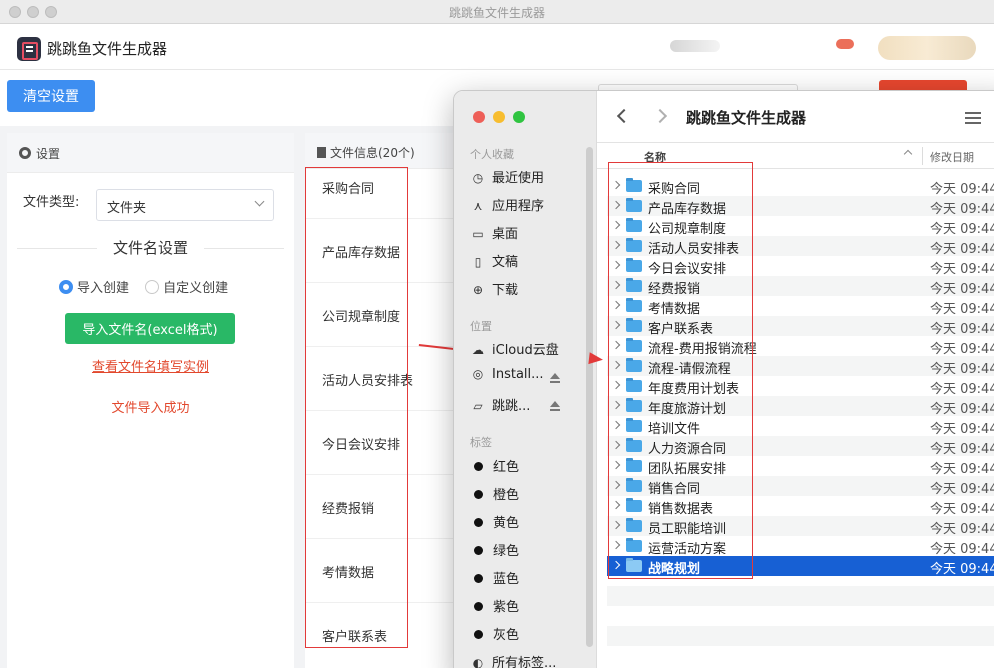 The image size is (994, 668). I want to click on sidebar-item-label: 桌面, so click(505, 234).